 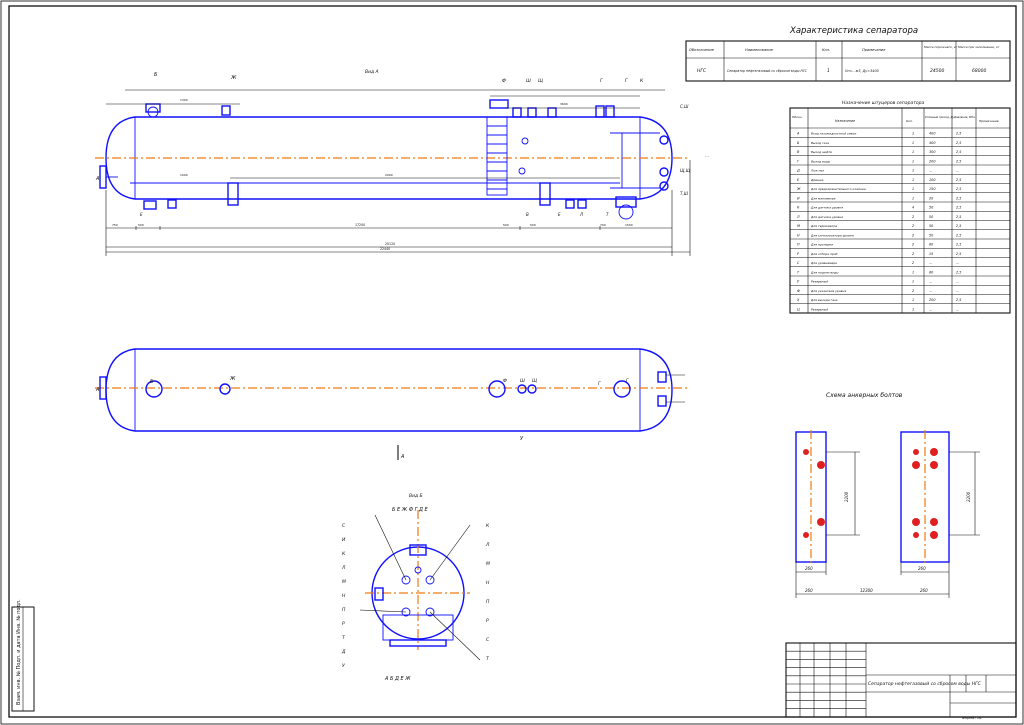 What do you see at coordinates (826, 50) in the screenshot?
I see `spec-header-2: Кол.` at bounding box center [826, 50].